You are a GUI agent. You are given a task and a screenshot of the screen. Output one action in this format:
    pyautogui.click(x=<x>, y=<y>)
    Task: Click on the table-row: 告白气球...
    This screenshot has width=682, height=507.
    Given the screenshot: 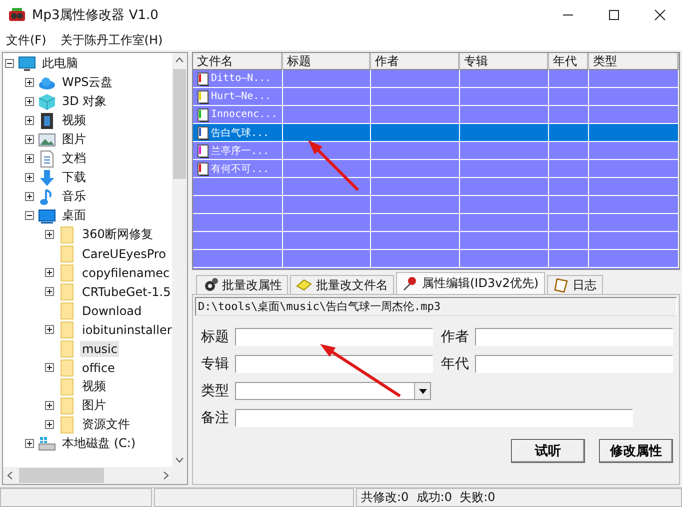 What is the action you would take?
    pyautogui.click(x=436, y=133)
    